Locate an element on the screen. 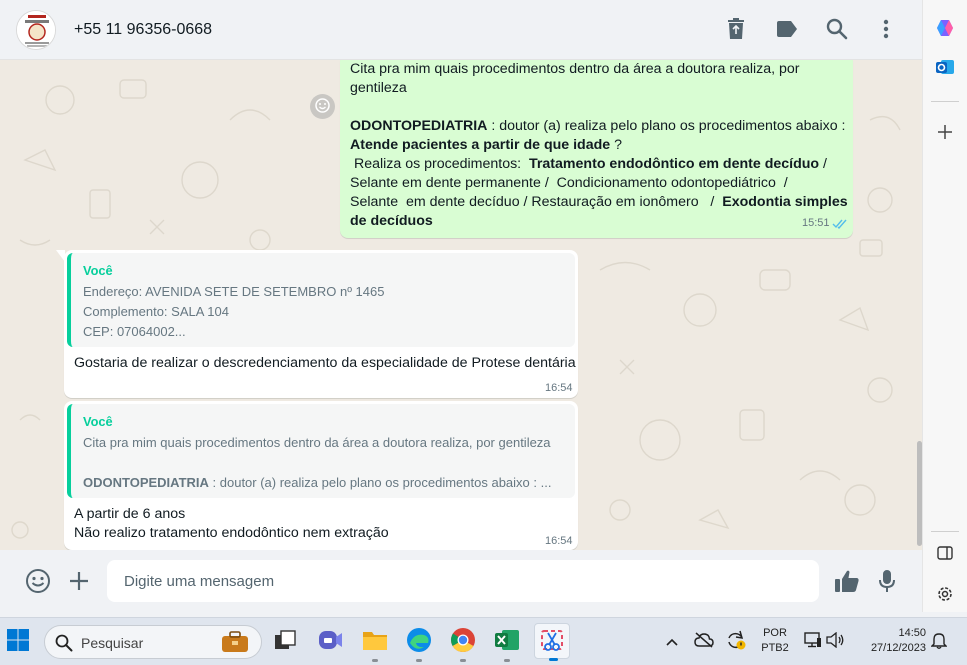 Image resolution: width=967 pixels, height=665 pixels. bell-icon is located at coordinates (939, 641).